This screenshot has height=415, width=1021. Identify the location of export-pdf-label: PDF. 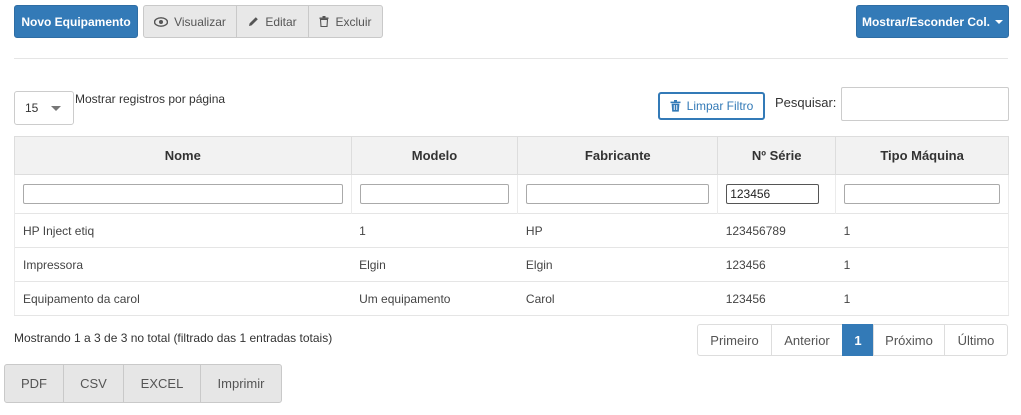
(34, 383).